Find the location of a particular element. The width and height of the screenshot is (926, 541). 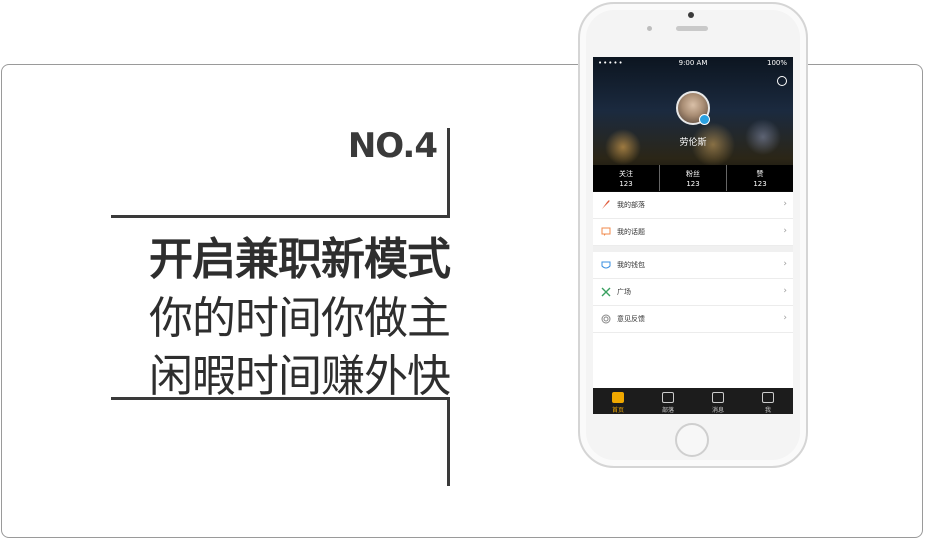

home-tab-icon is located at coordinates (618, 397).